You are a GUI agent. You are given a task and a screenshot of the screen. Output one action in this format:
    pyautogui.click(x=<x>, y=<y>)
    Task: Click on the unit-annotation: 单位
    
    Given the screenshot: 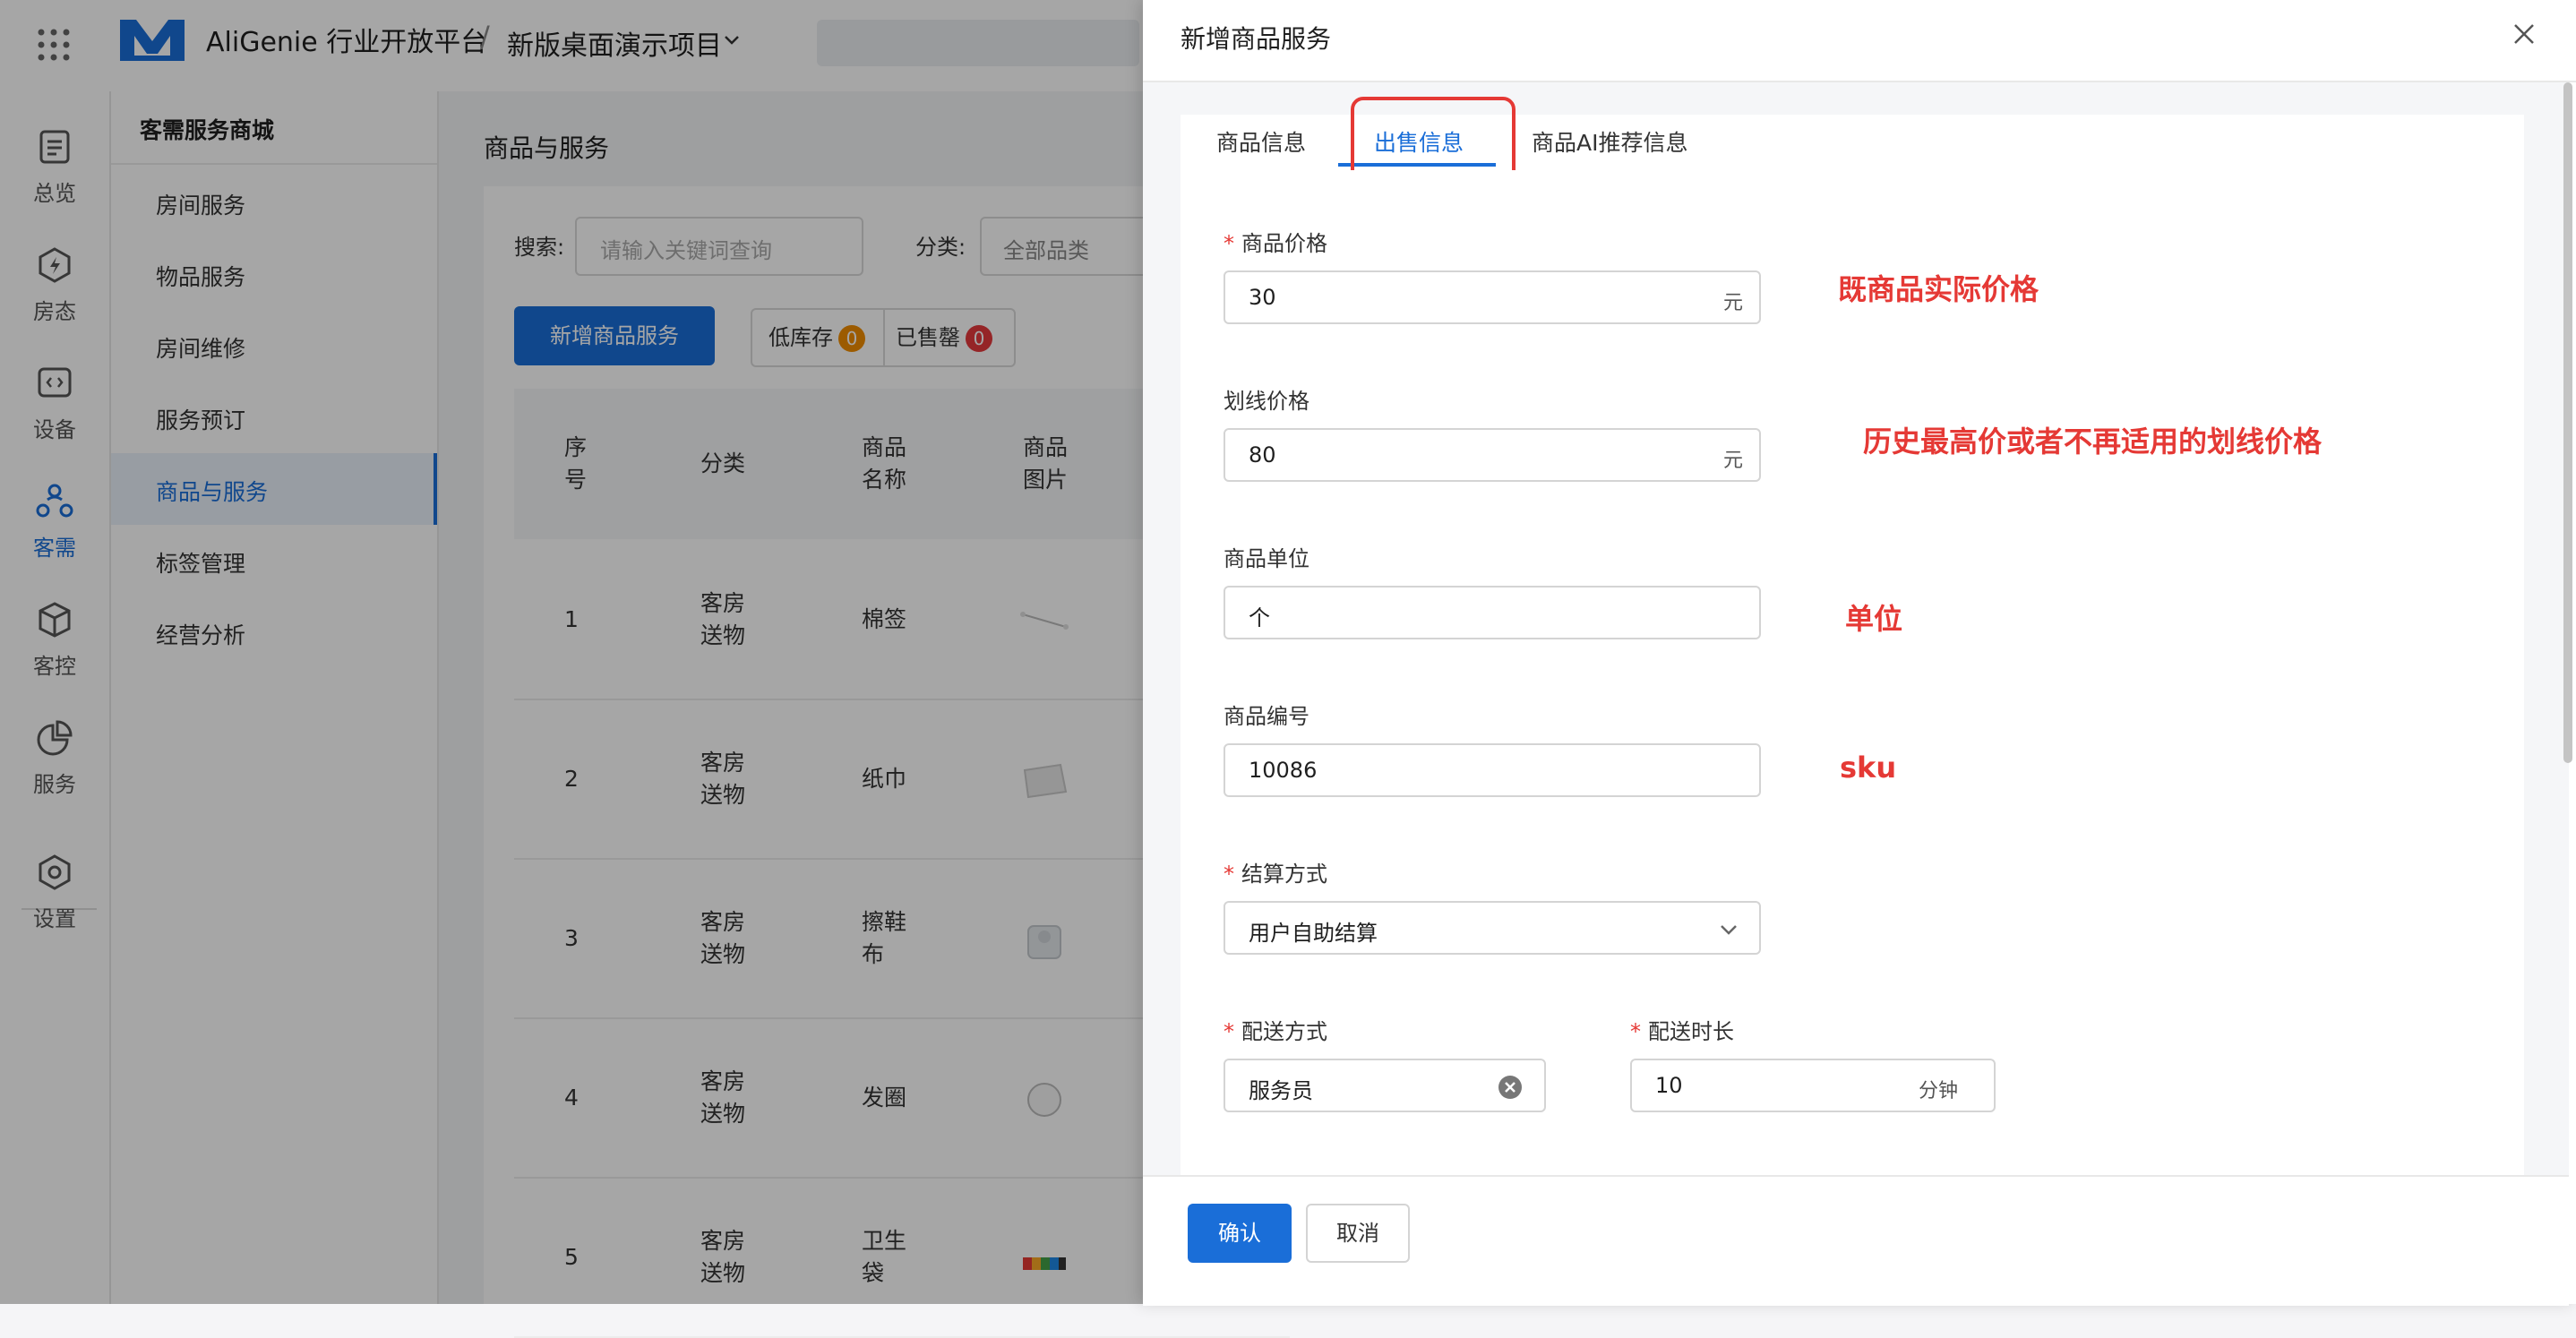 What is the action you would take?
    pyautogui.click(x=1874, y=619)
    